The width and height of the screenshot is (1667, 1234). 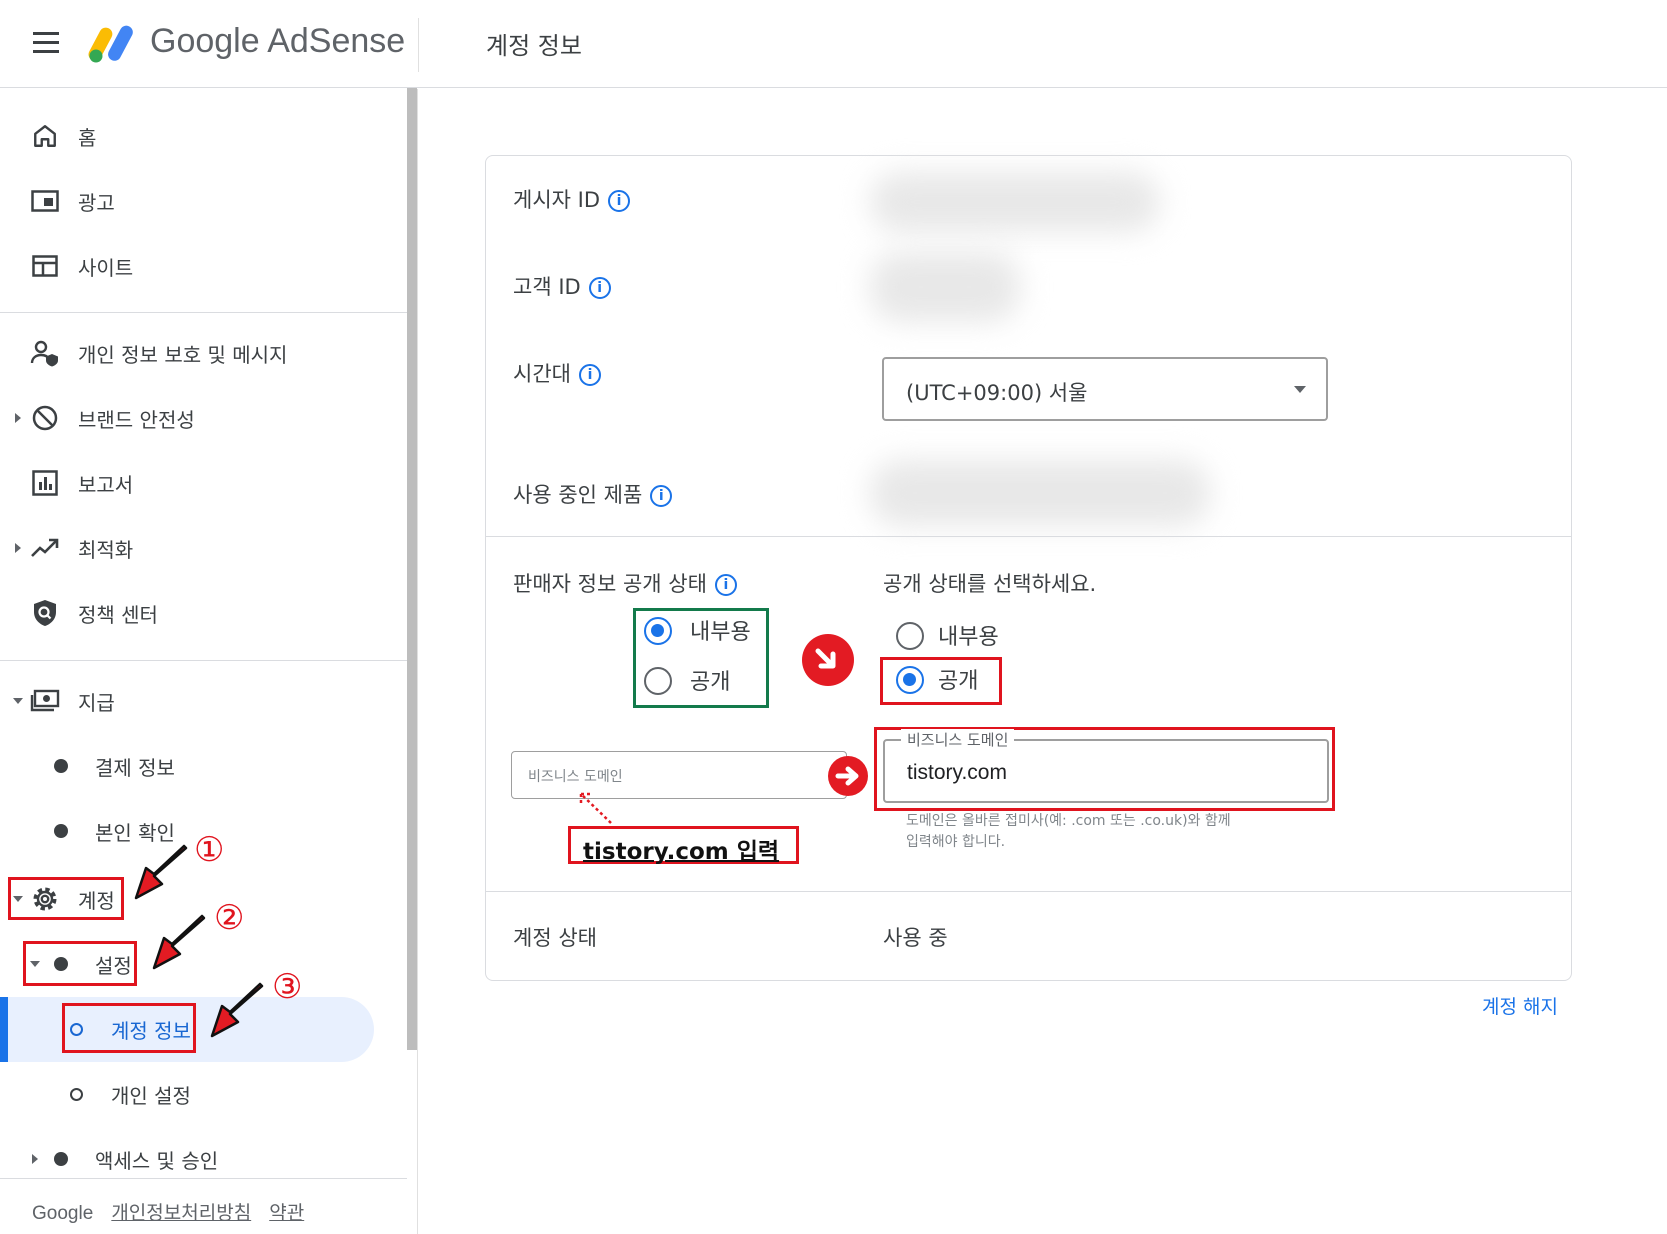 What do you see at coordinates (1520, 1005) in the screenshot?
I see `close-account-link: 계정 해지` at bounding box center [1520, 1005].